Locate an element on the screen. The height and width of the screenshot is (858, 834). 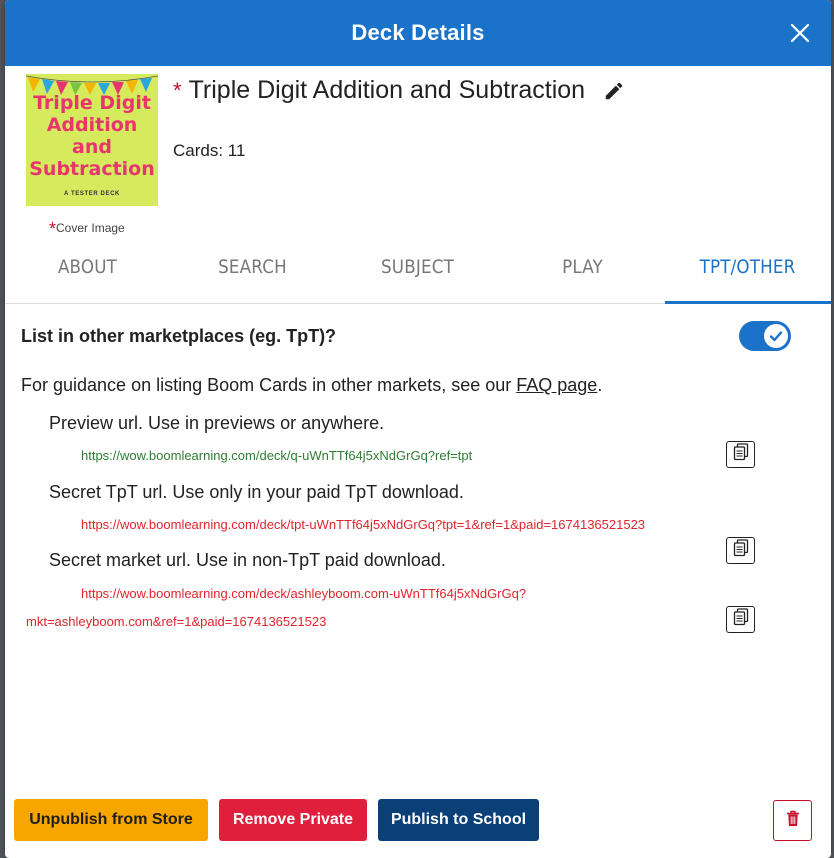
tab-bar: ABOUT SEARCH SUBJECT PLAY TPT/OTHER is located at coordinates (418, 270).